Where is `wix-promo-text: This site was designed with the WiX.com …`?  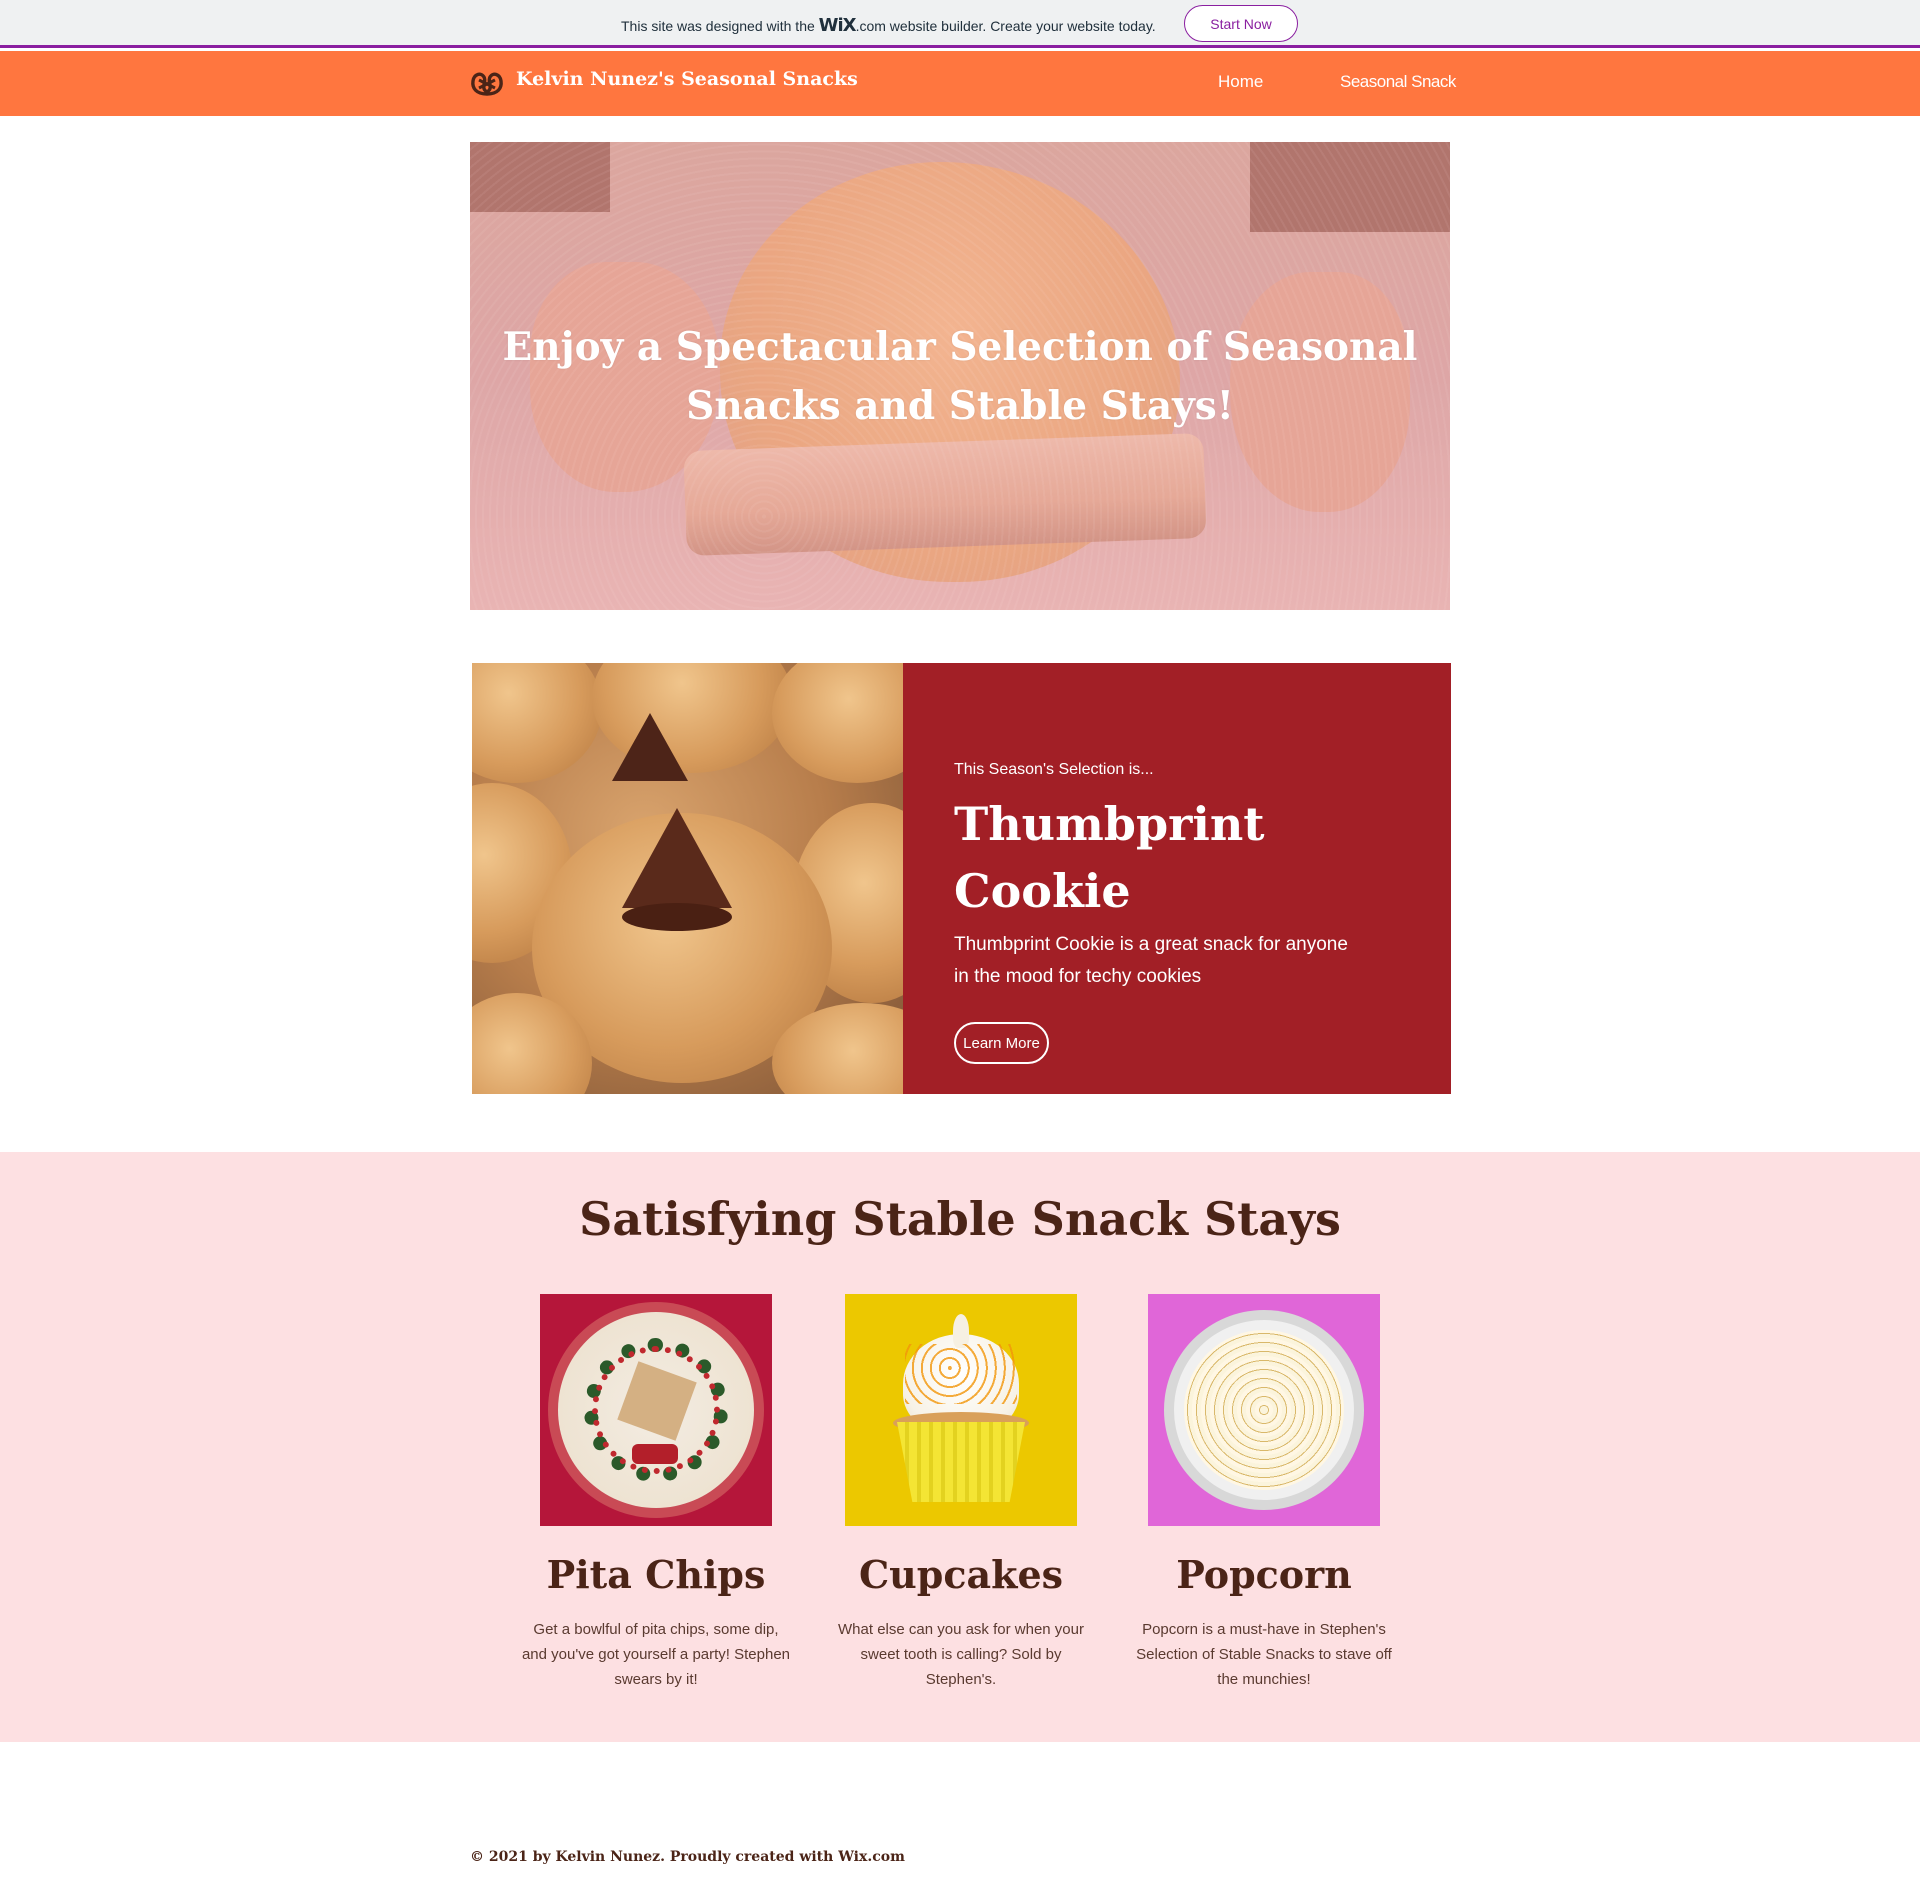
wix-promo-text: This site was designed with the WiX.com … is located at coordinates (888, 25).